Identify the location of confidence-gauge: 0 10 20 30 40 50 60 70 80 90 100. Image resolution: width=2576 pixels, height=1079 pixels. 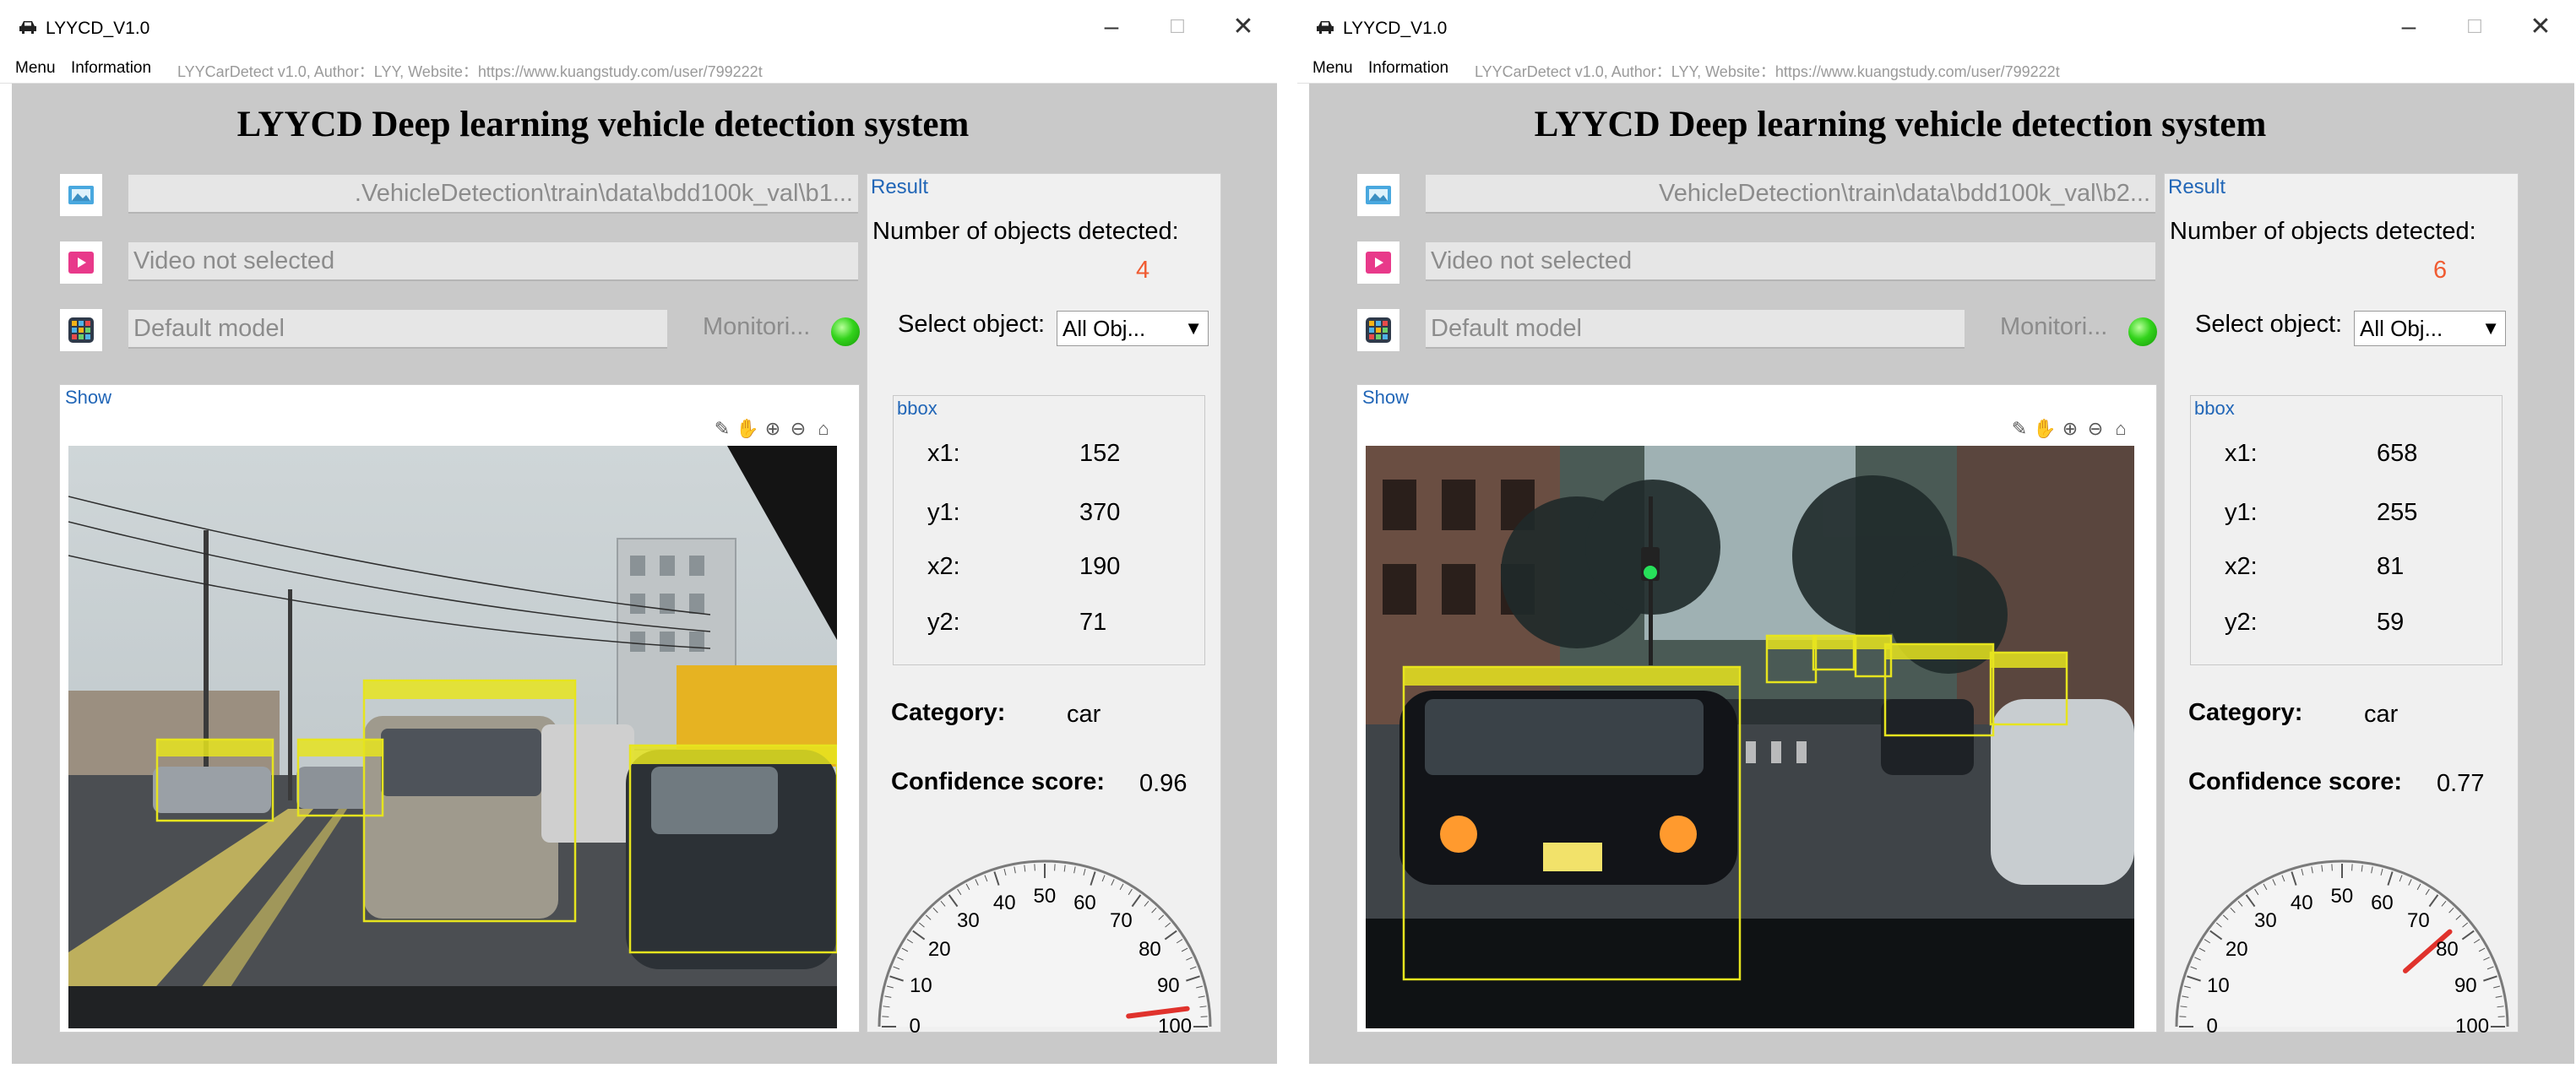
(1045, 935).